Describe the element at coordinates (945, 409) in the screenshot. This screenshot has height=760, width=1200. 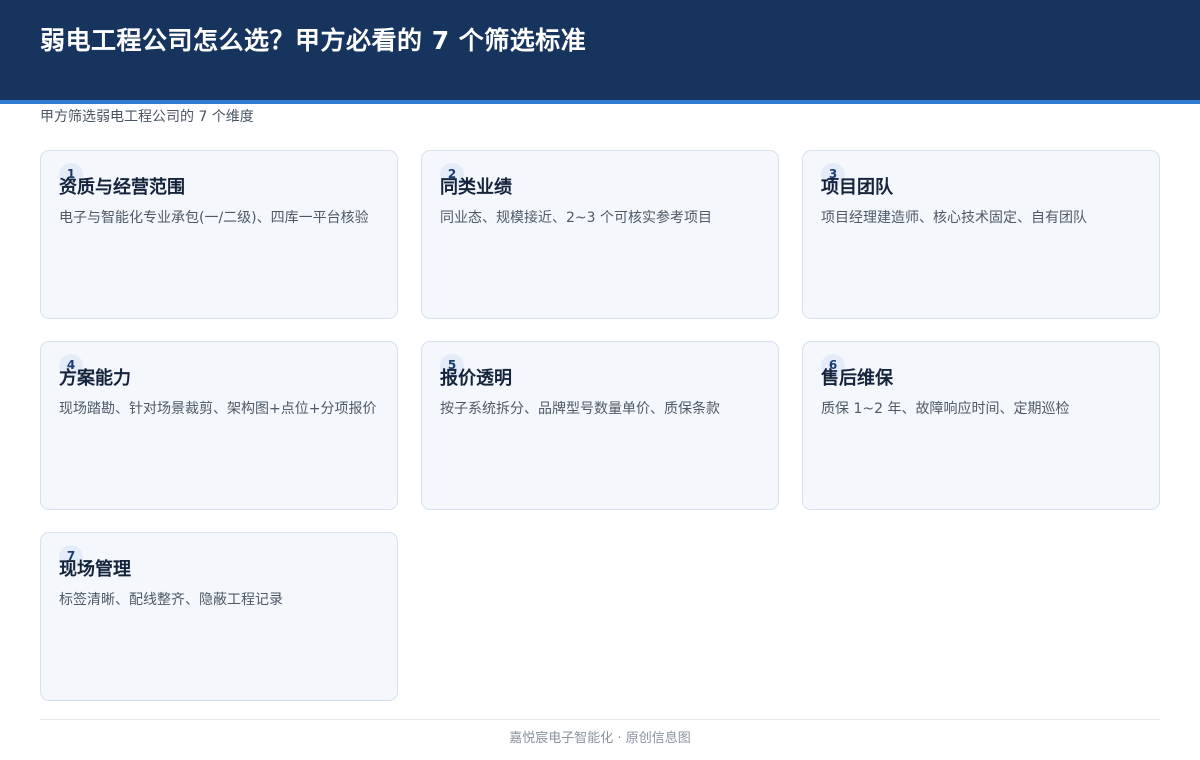
I see `card-description: 质保 1~2 年、故障响应时间、定期巡检` at that location.